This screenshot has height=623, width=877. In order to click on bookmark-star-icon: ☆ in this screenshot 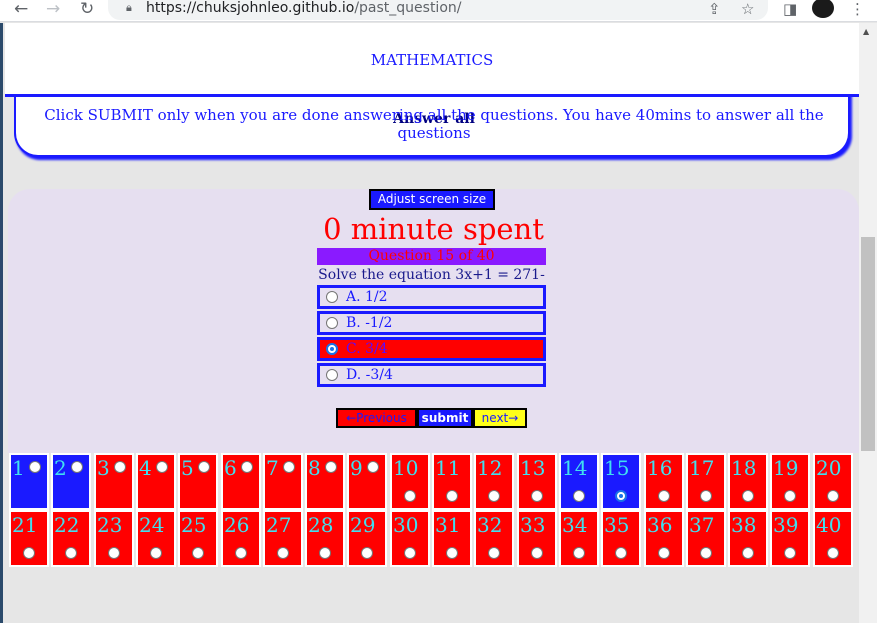, I will do `click(747, 9)`.